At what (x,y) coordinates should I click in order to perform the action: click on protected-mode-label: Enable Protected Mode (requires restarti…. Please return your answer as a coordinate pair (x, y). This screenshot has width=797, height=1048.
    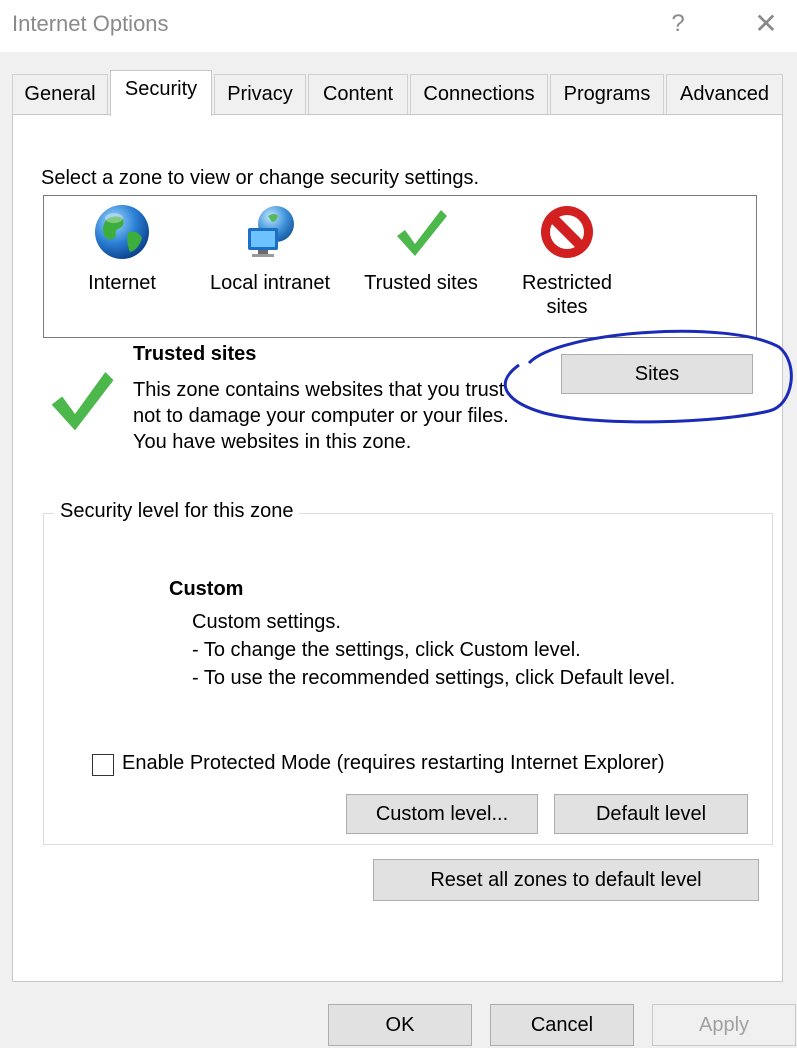
    Looking at the image, I should click on (393, 763).